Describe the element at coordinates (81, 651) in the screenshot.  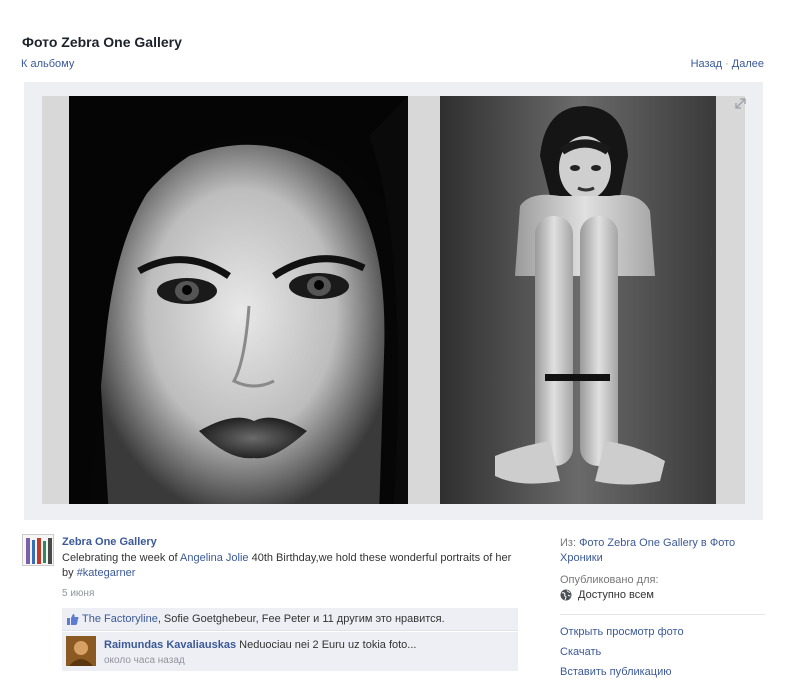
I see `commenter-avatar` at that location.